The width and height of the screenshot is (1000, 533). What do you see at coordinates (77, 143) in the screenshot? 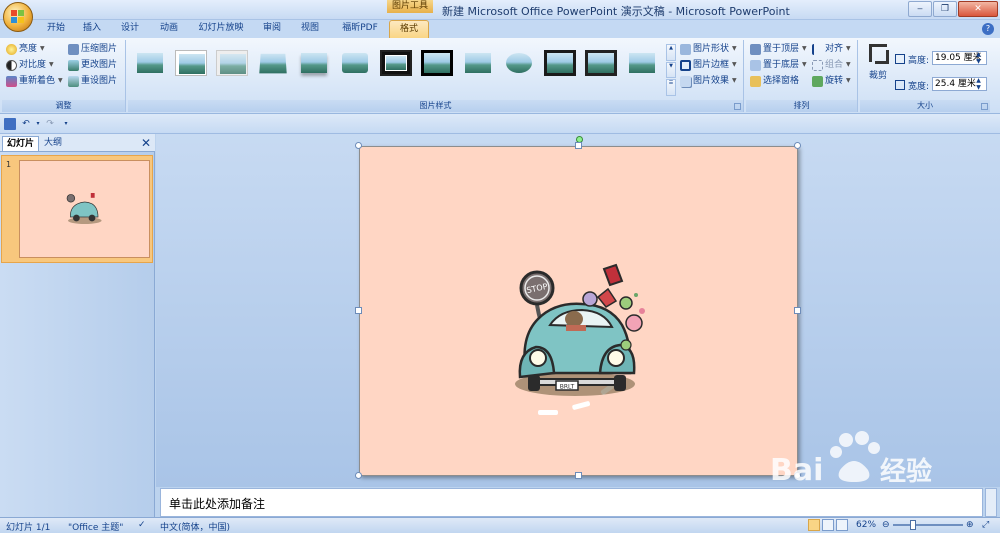
I see `panel-tabs: 幻灯片 大纲 ✕` at bounding box center [77, 143].